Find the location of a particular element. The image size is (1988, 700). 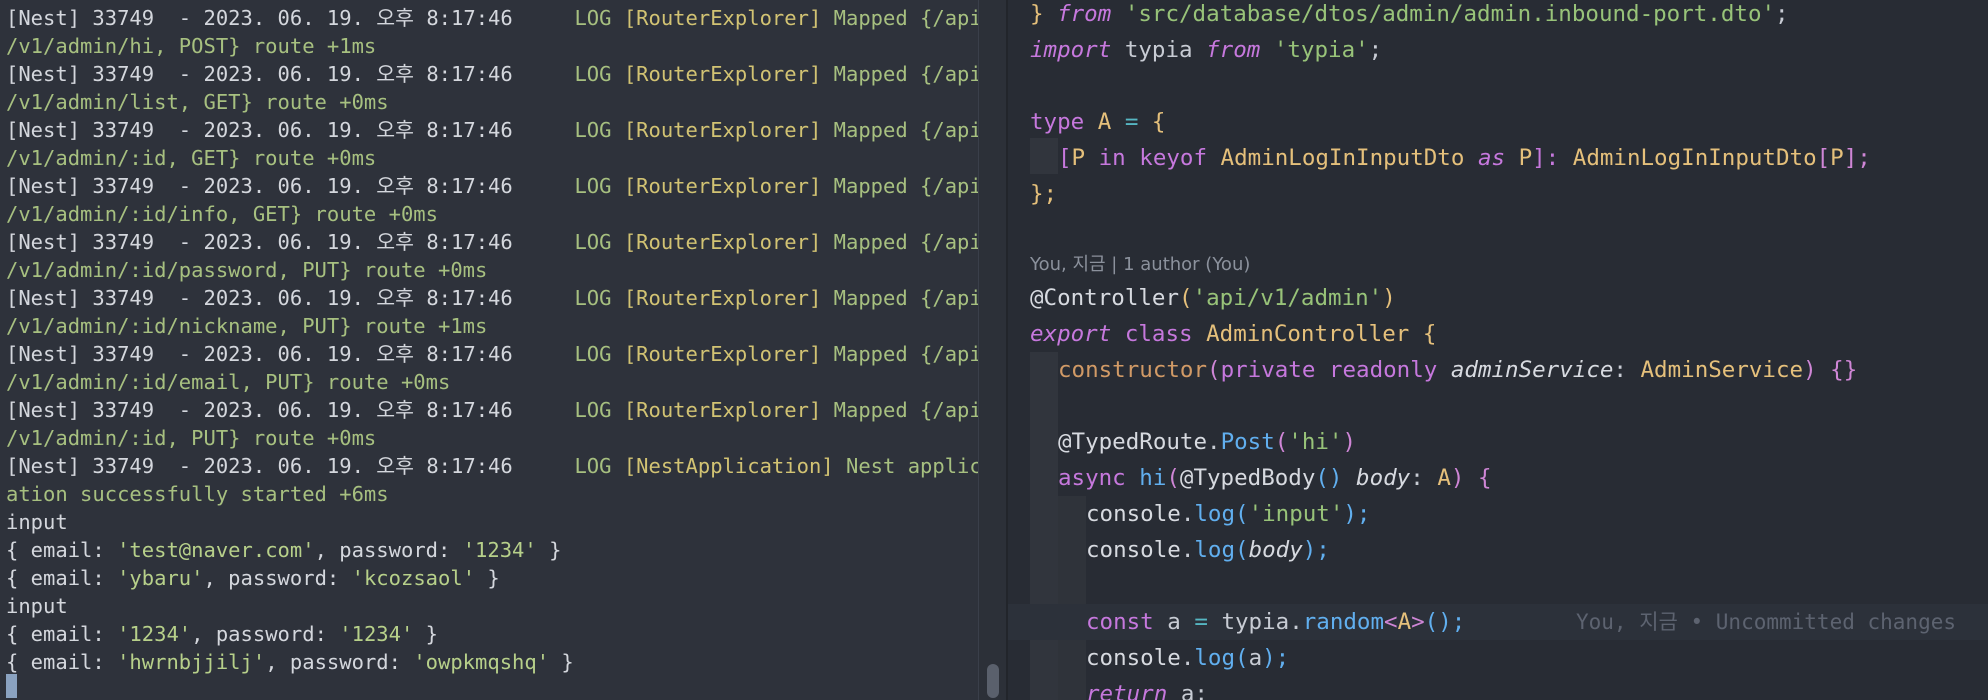

terminal-scrollbar is located at coordinates (992, 350).